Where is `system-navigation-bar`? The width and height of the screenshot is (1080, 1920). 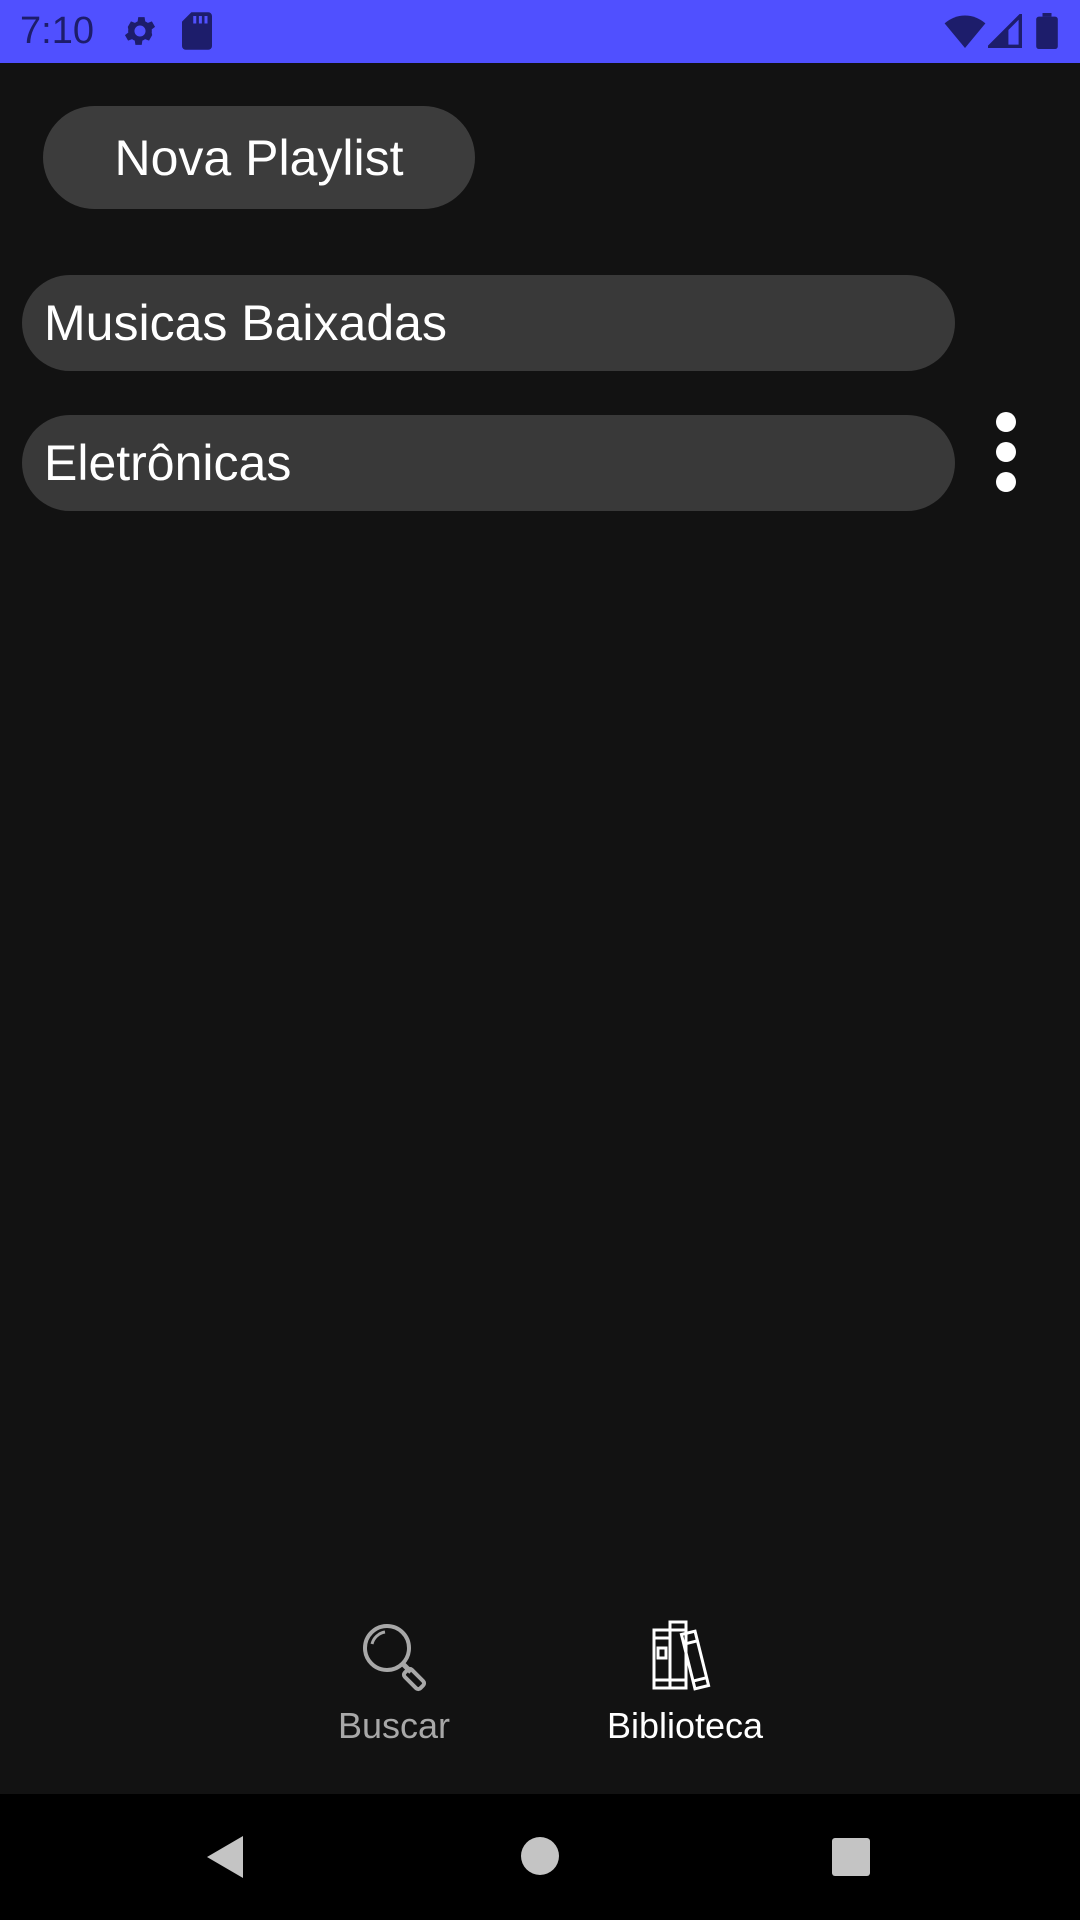
system-navigation-bar is located at coordinates (540, 1857).